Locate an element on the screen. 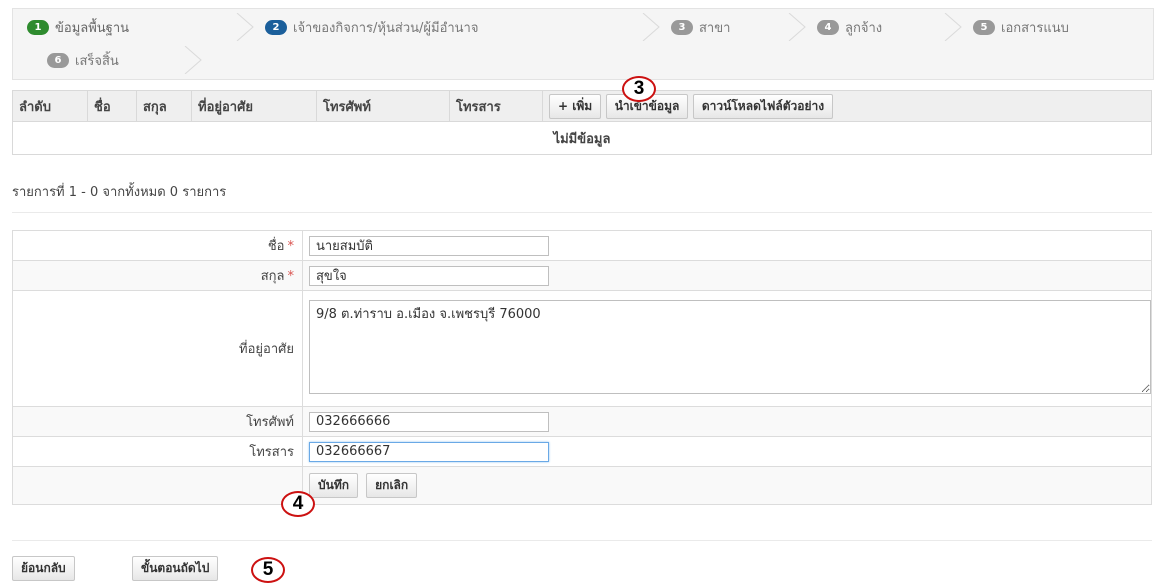 This screenshot has height=584, width=1163. cancel-button: ยกเลิก is located at coordinates (392, 485).